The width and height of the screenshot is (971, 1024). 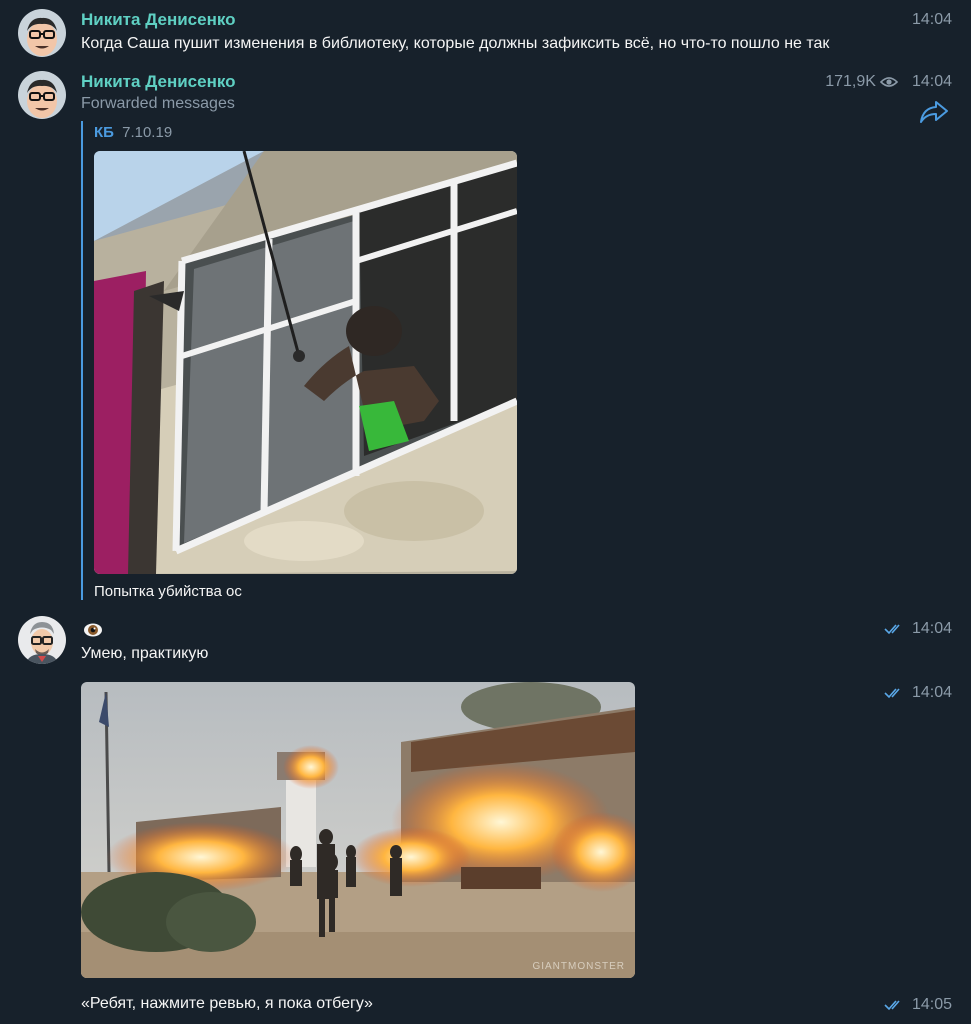 I want to click on message-time: 14:05, so click(x=931, y=1004).